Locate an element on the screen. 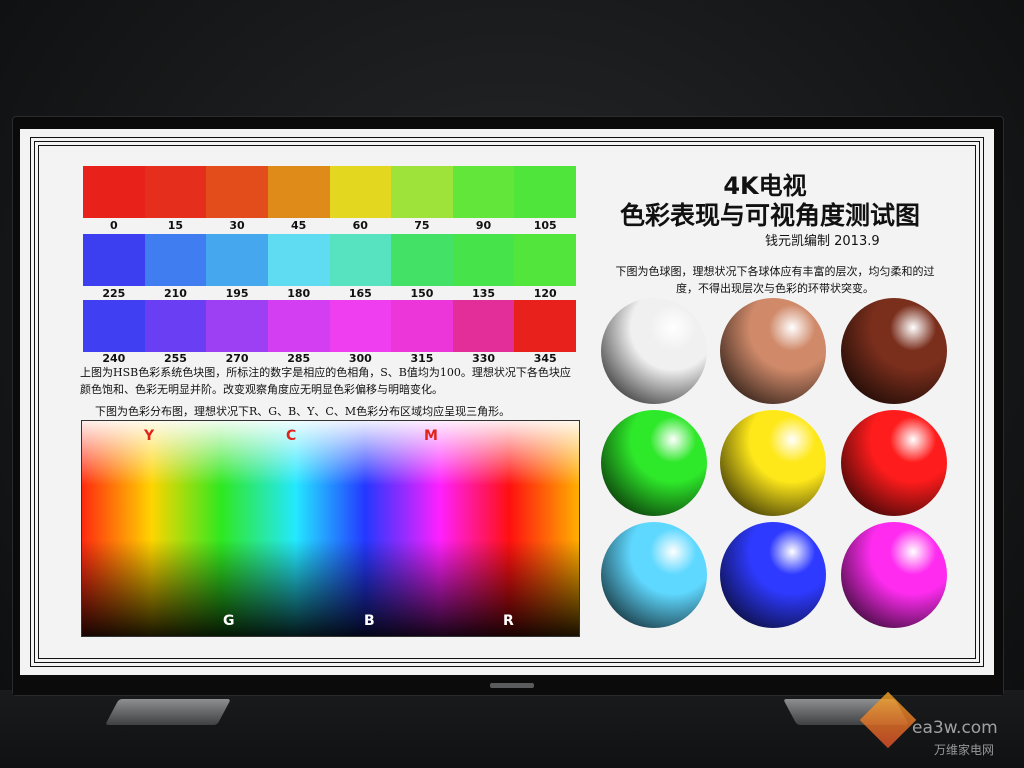 Image resolution: width=1024 pixels, height=768 pixels. row1-label-2: 30 is located at coordinates (237, 225).